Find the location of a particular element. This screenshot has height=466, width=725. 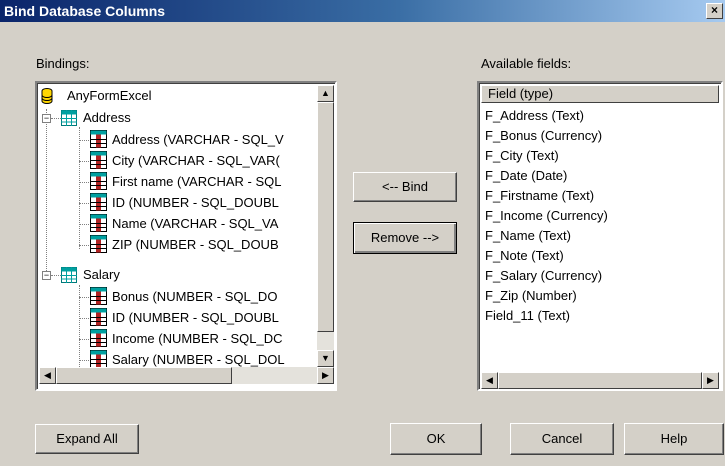

remove-button: Remove --> is located at coordinates (405, 238).